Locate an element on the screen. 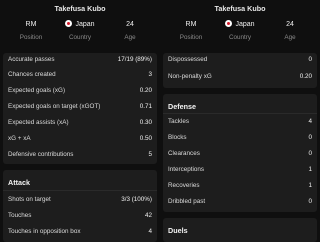  stat-label: Non-penalty xG is located at coordinates (190, 76).